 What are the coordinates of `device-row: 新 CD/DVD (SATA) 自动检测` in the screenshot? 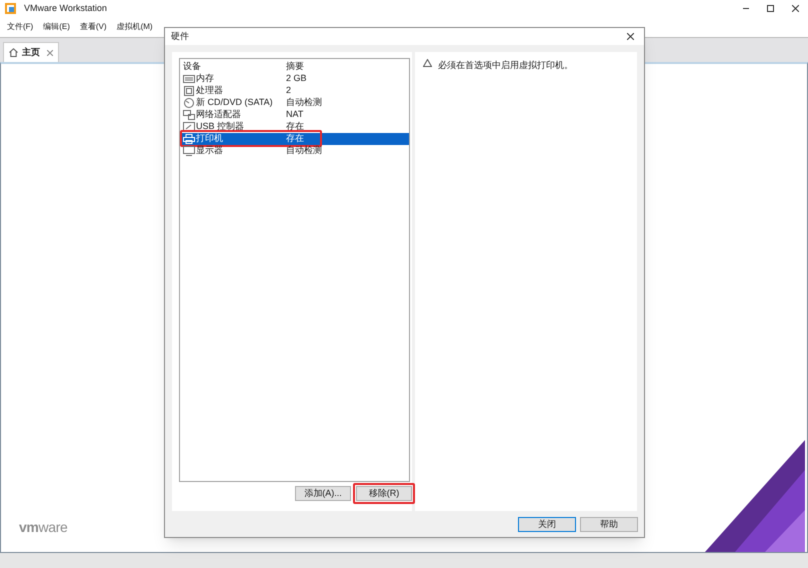 It's located at (294, 103).